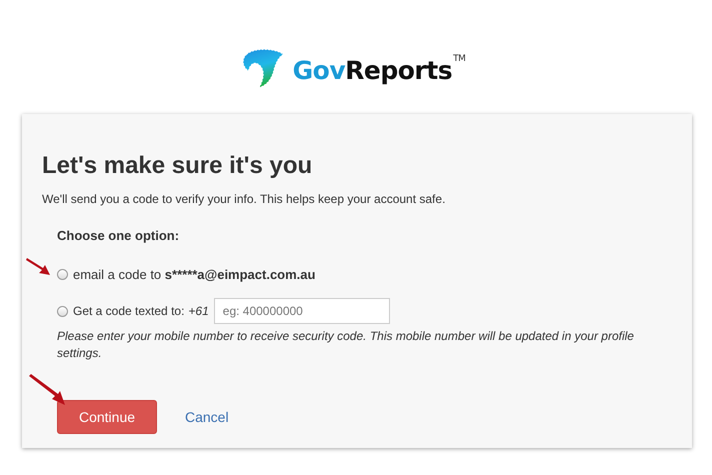 The height and width of the screenshot is (475, 712). Describe the element at coordinates (178, 166) in the screenshot. I see `page-title: Let's make sure it's you` at that location.